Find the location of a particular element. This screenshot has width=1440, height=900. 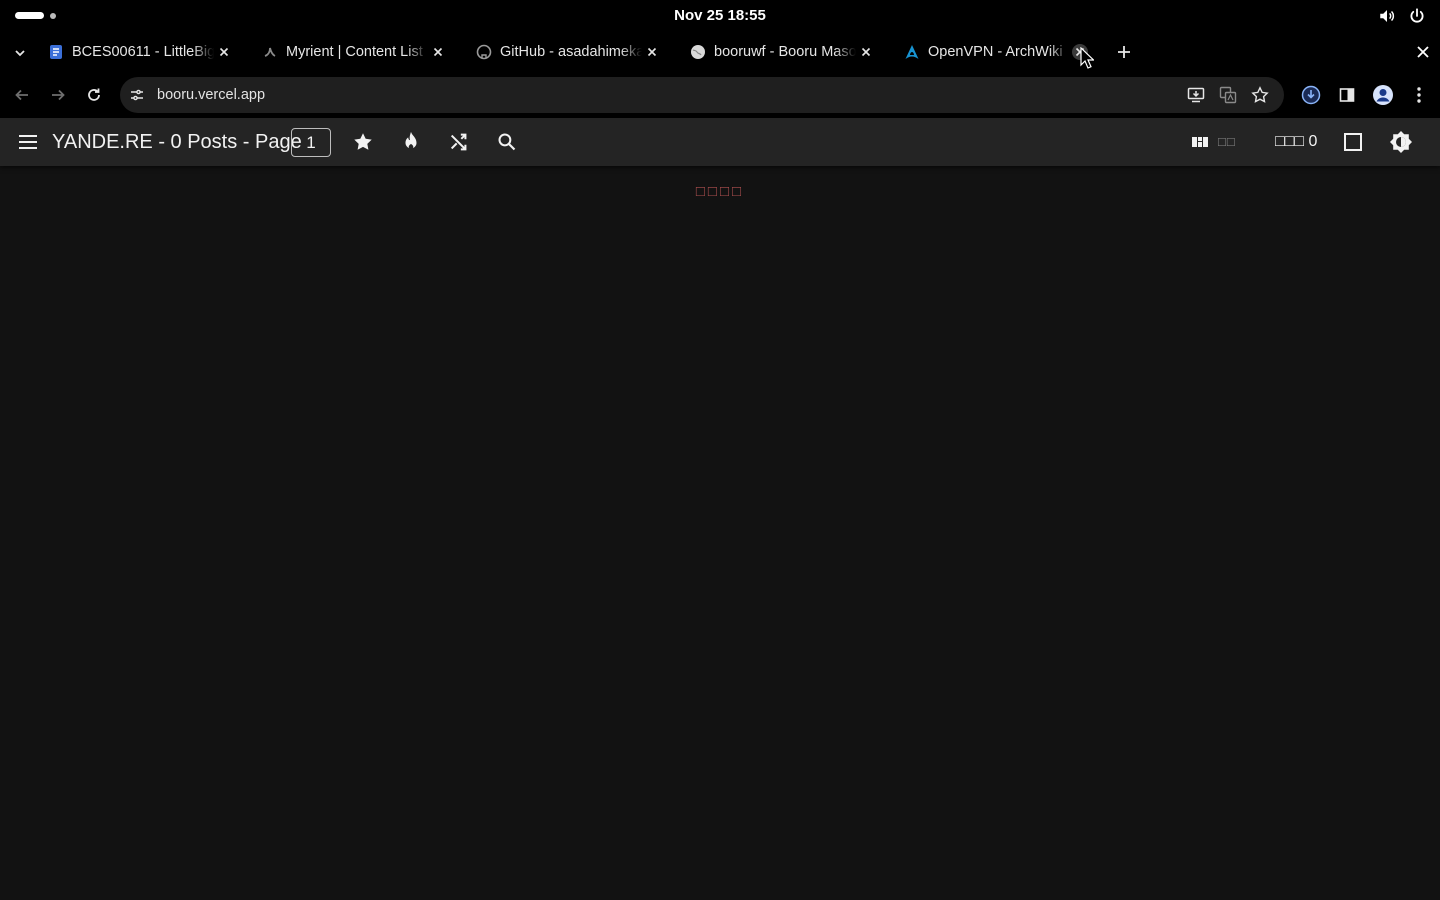

search-icon is located at coordinates (507, 142).